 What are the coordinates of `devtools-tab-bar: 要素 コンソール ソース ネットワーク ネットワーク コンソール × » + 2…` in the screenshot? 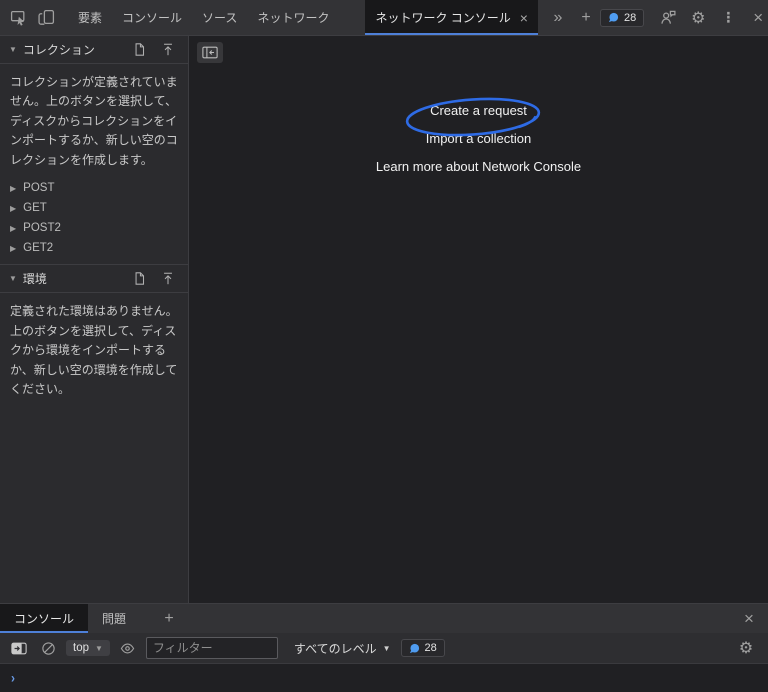 It's located at (384, 18).